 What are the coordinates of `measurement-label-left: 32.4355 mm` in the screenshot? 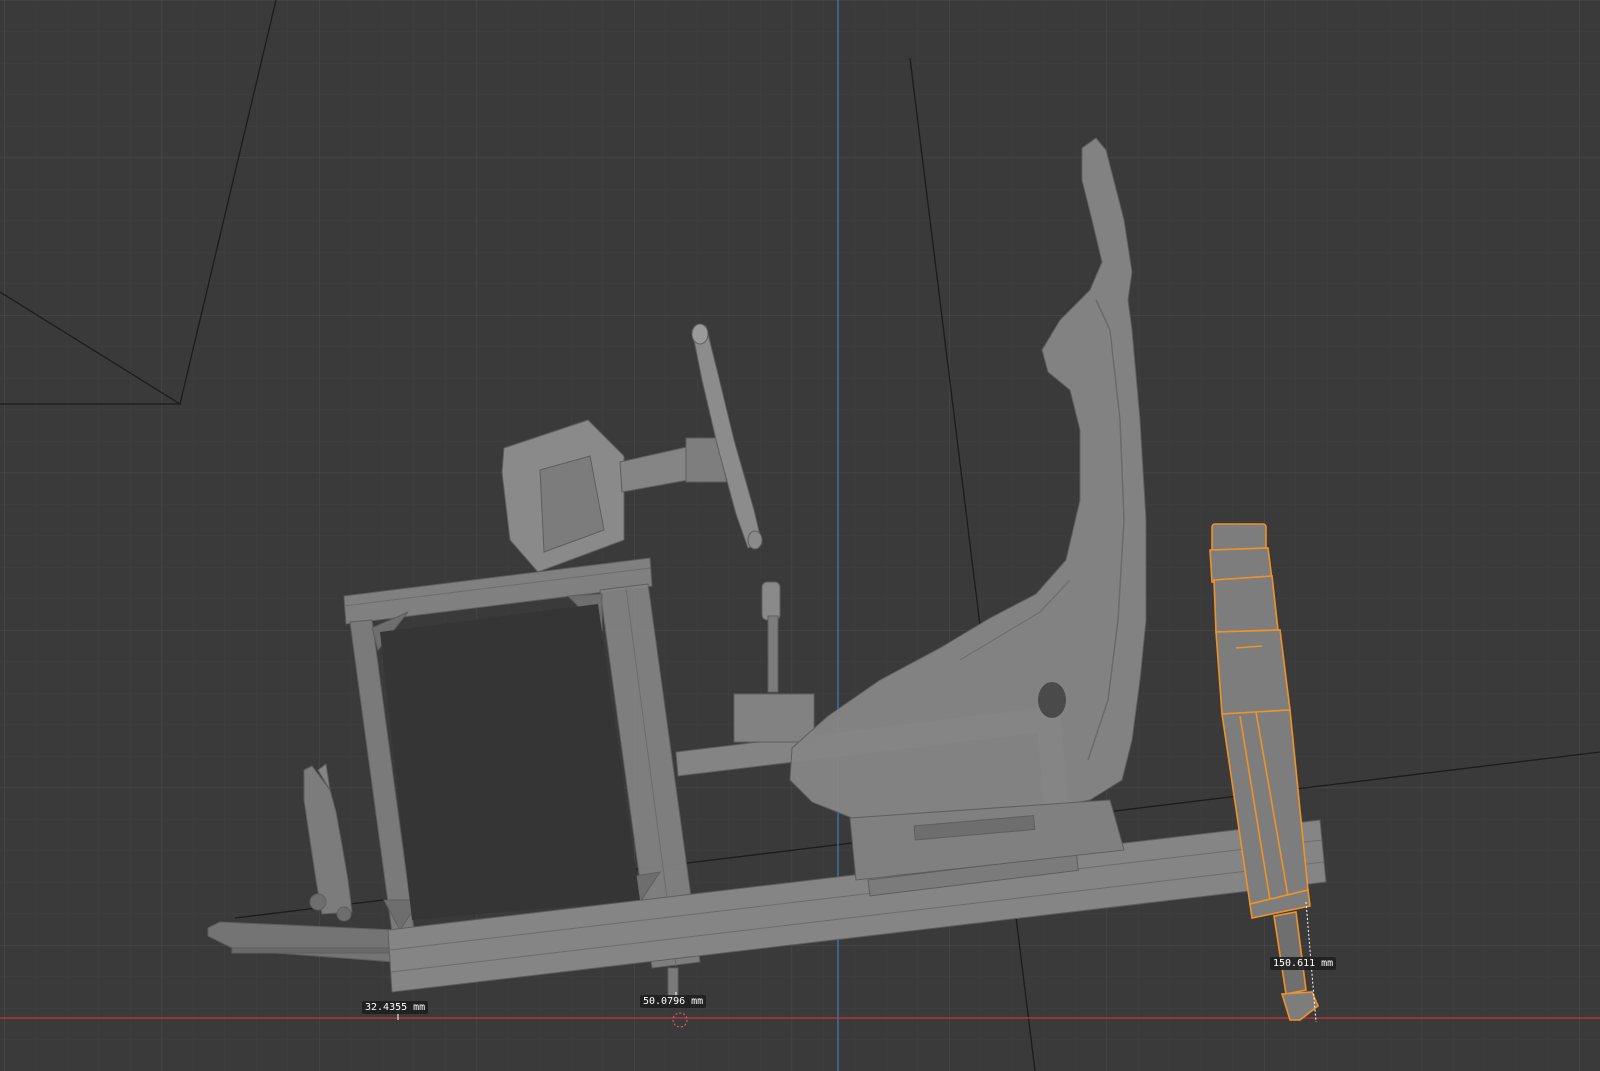 It's located at (395, 1007).